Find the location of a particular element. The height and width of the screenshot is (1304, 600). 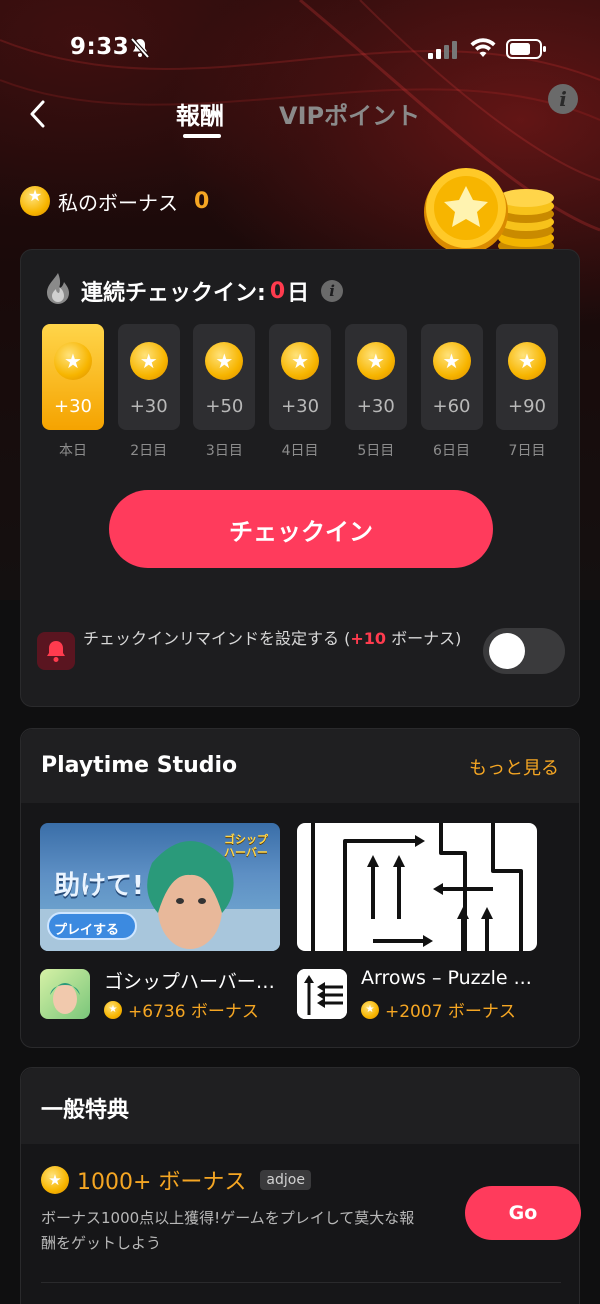

day-label: 4日目 is located at coordinates (300, 451).